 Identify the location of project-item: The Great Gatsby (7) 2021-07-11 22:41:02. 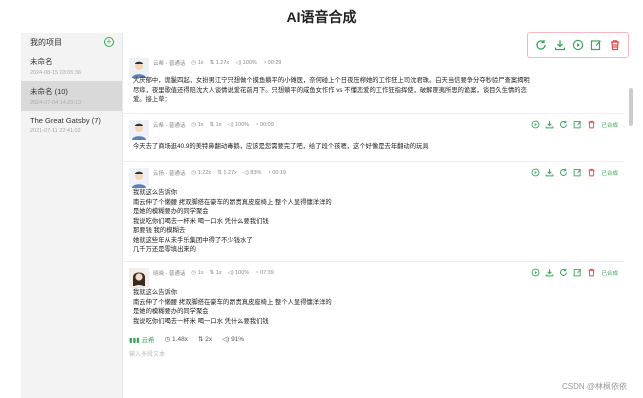
(71, 126).